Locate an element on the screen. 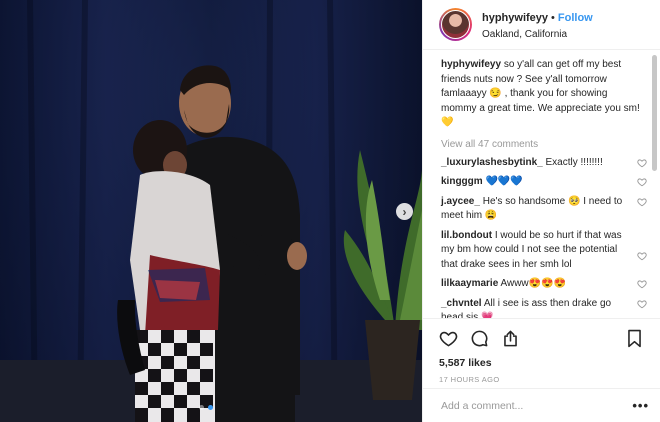 Image resolution: width=660 pixels, height=422 pixels. post-header: hyphywifeyy • Follow Oakland, California is located at coordinates (541, 25).